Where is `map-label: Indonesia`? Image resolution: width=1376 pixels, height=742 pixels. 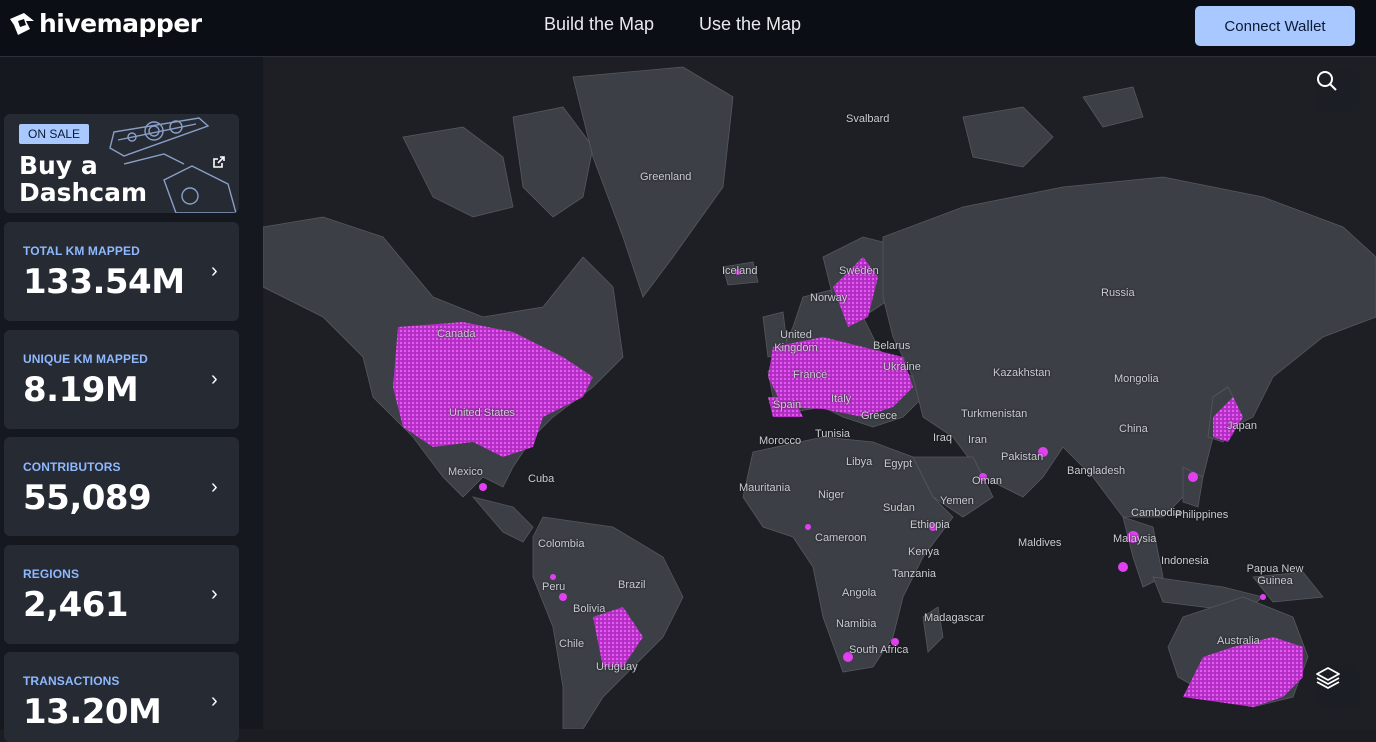
map-label: Indonesia is located at coordinates (1185, 561).